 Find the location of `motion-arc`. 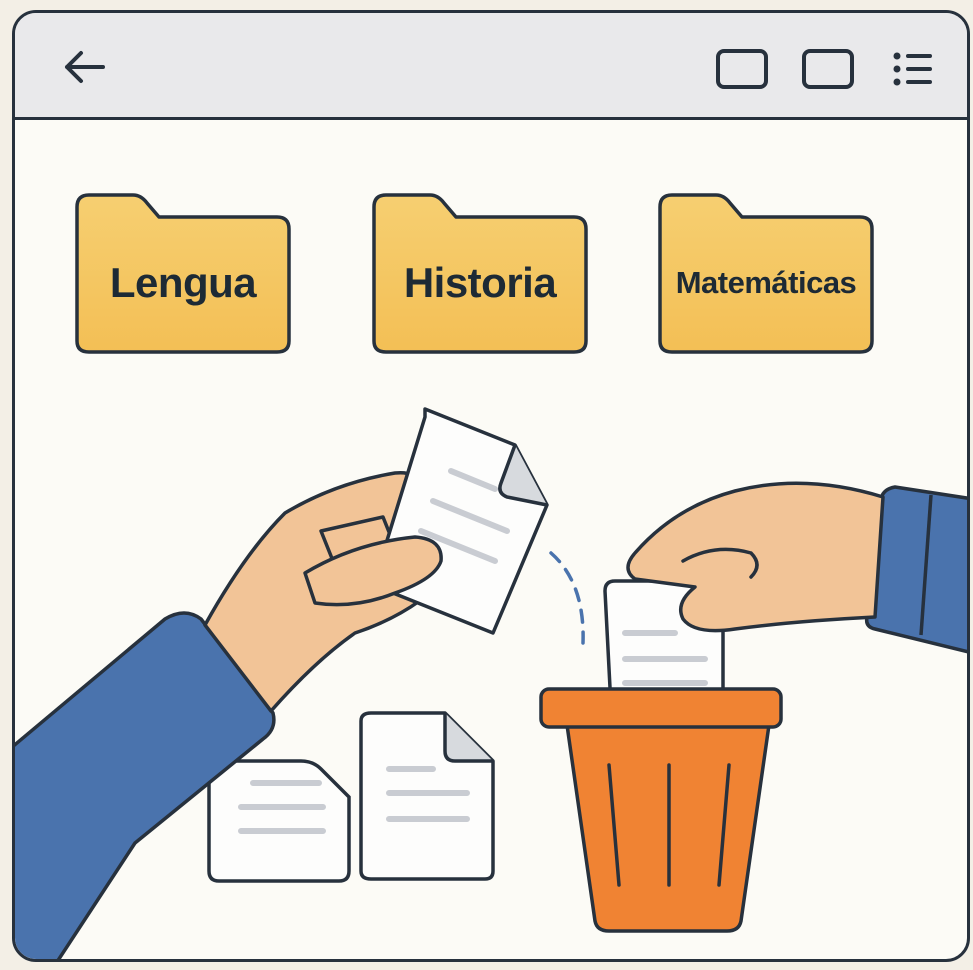

motion-arc is located at coordinates (567, 598).